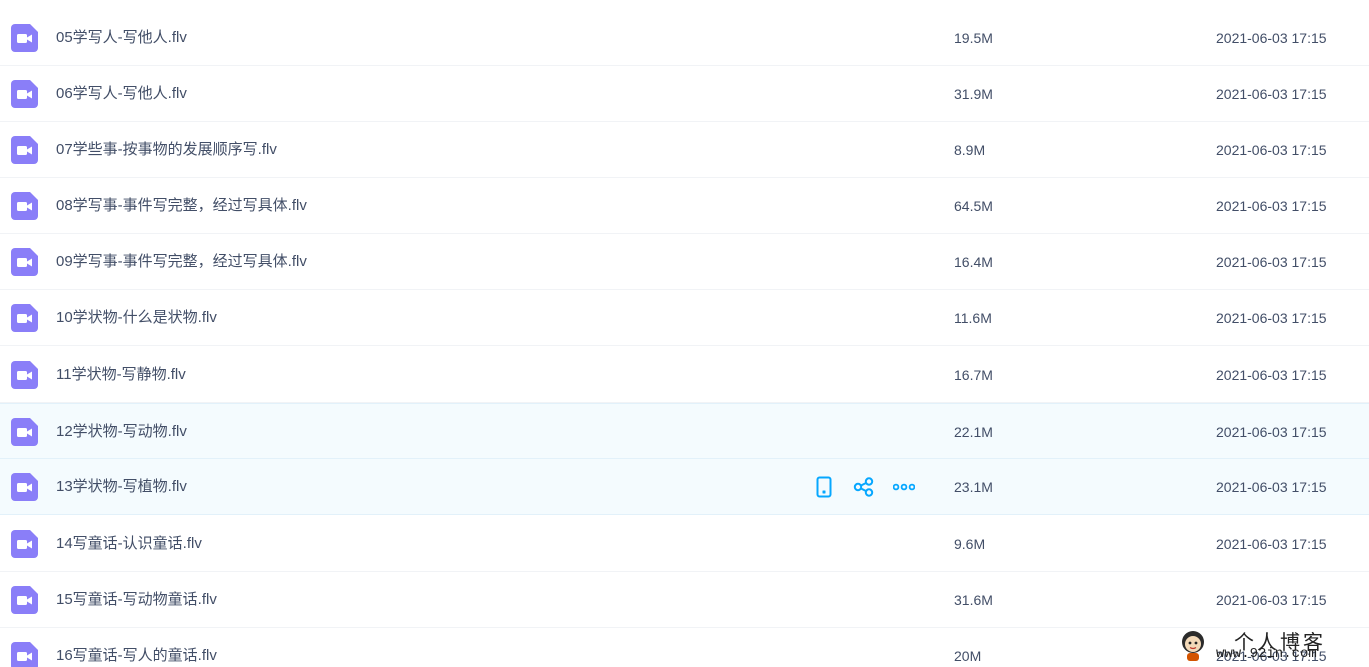 The height and width of the screenshot is (667, 1369). Describe the element at coordinates (970, 544) in the screenshot. I see `file-size: 9.6M` at that location.